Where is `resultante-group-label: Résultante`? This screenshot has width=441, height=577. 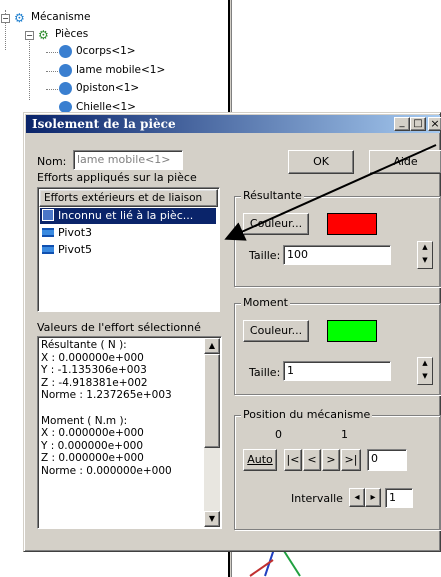
resultante-group-label: Résultante is located at coordinates (272, 195).